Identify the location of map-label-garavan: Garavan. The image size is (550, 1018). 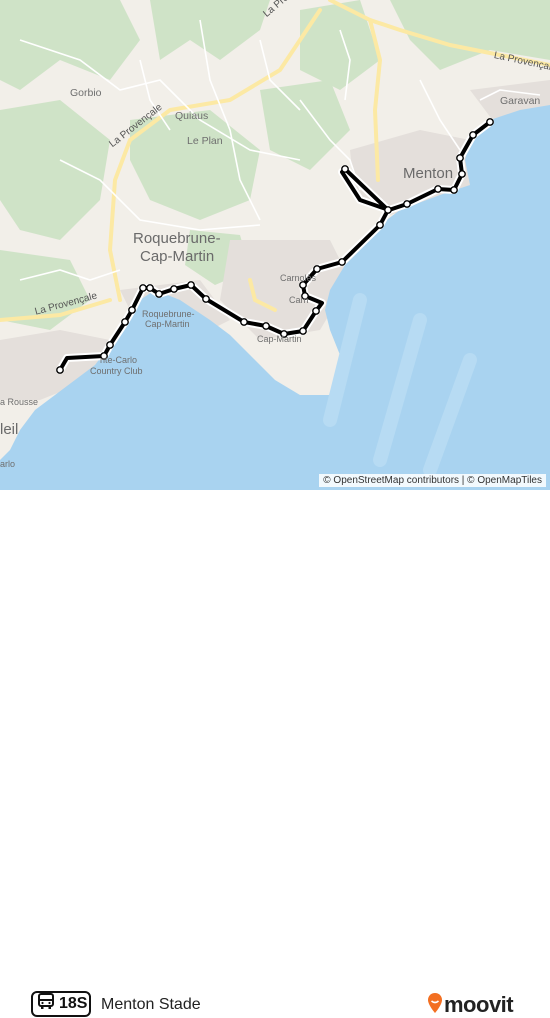
(520, 101).